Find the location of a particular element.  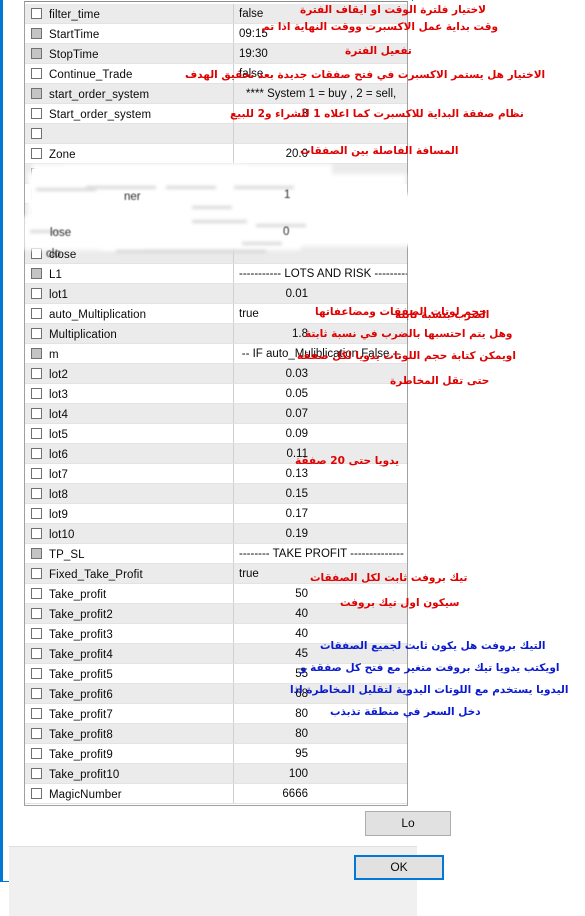

table-row: 1 is located at coordinates (216, 194).